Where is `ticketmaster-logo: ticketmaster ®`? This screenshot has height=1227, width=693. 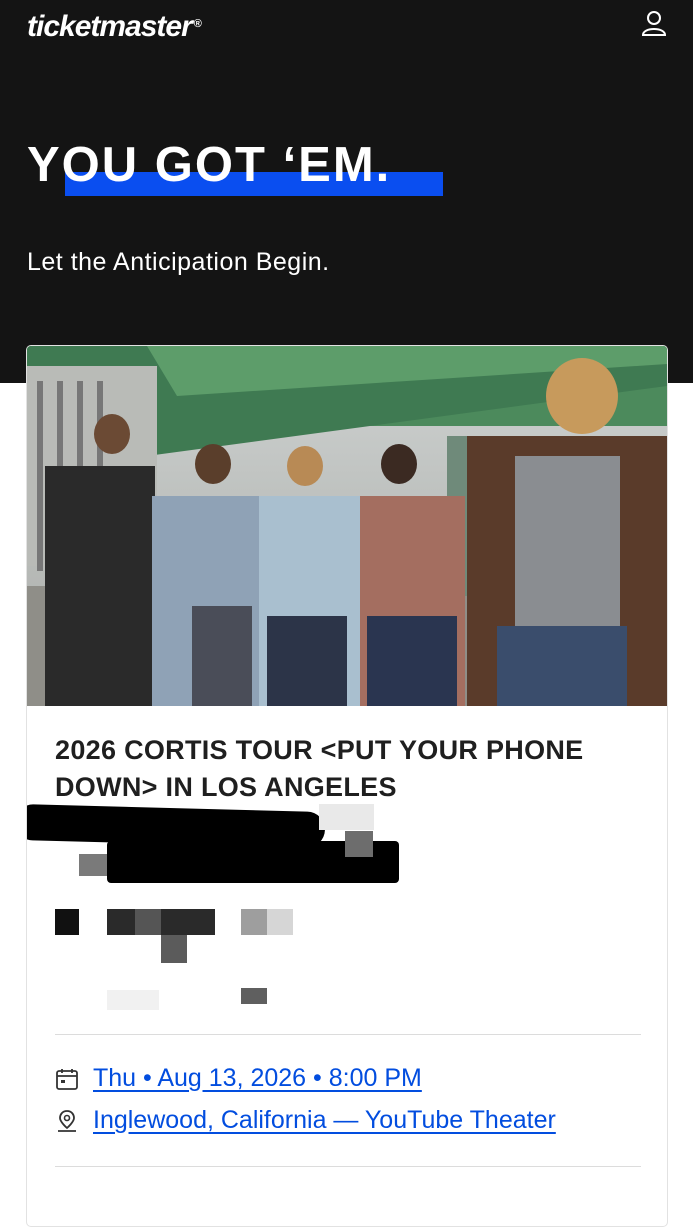
ticketmaster-logo: ticketmaster ® is located at coordinates (114, 27).